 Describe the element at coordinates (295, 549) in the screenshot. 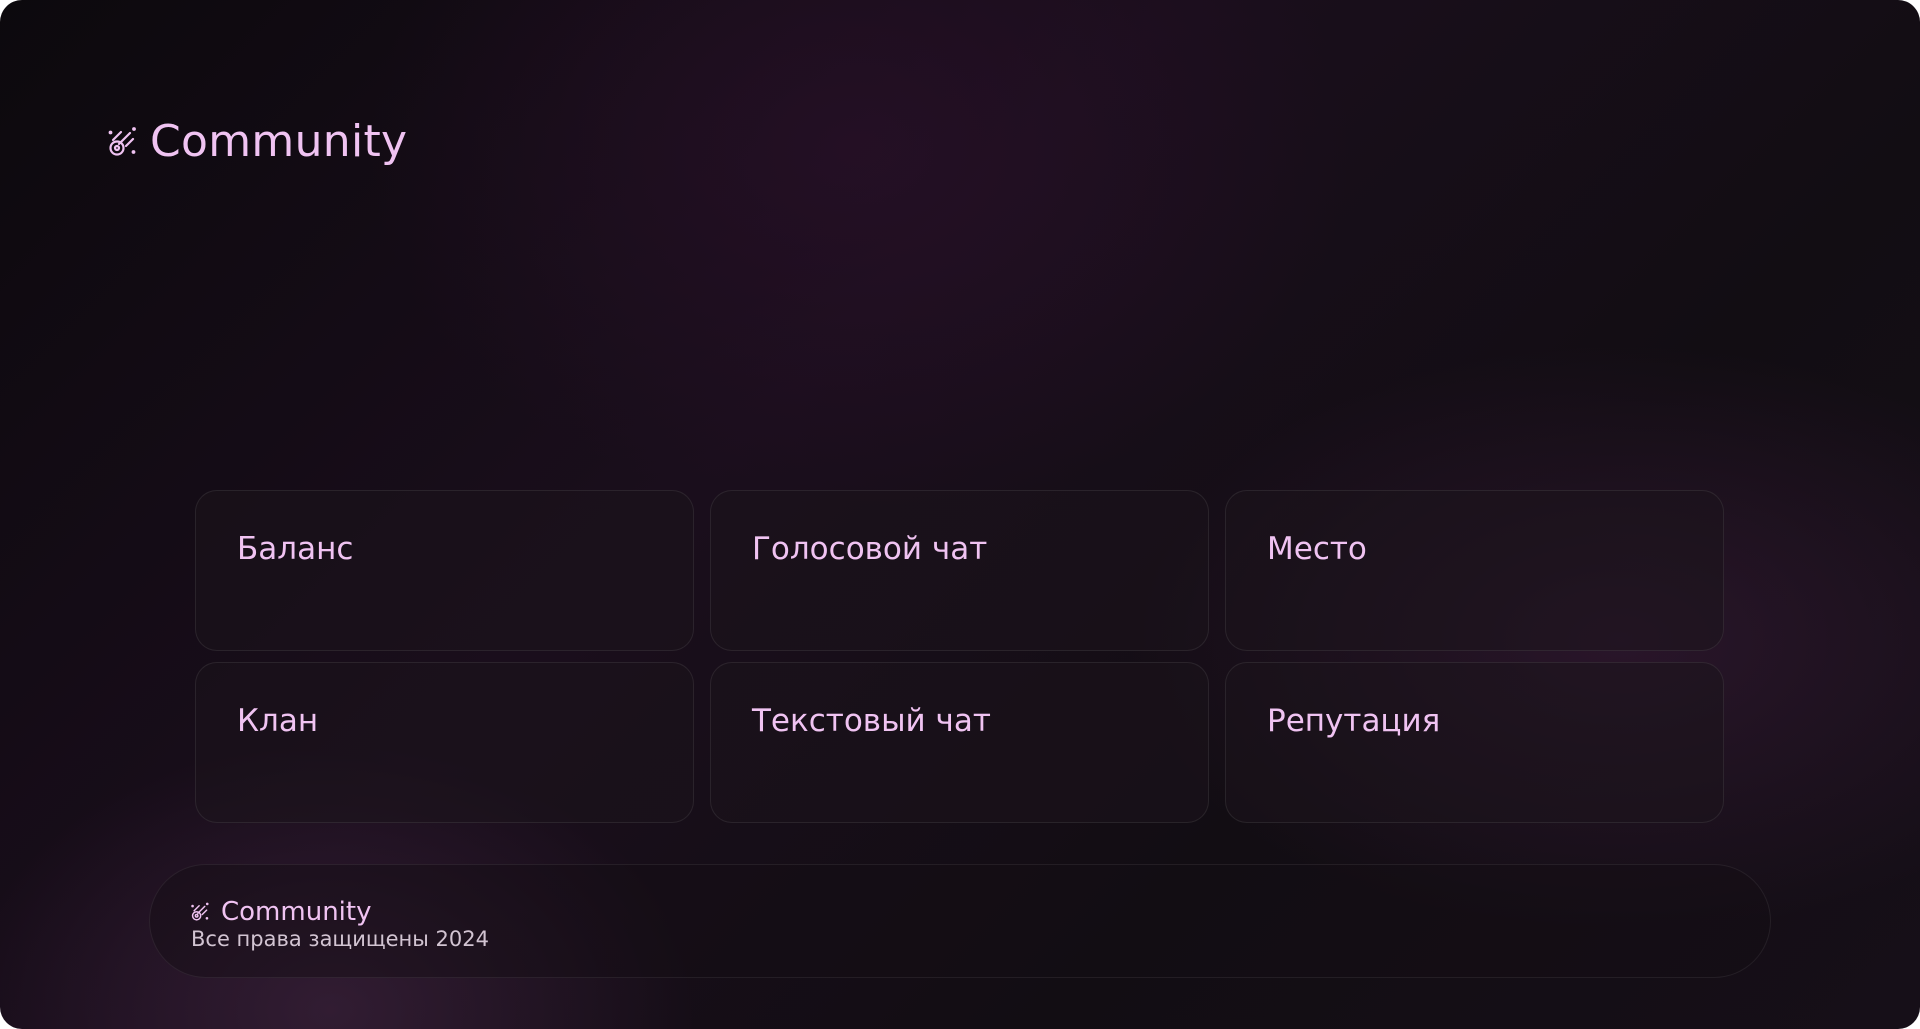

I see `card-label: Баланс` at that location.